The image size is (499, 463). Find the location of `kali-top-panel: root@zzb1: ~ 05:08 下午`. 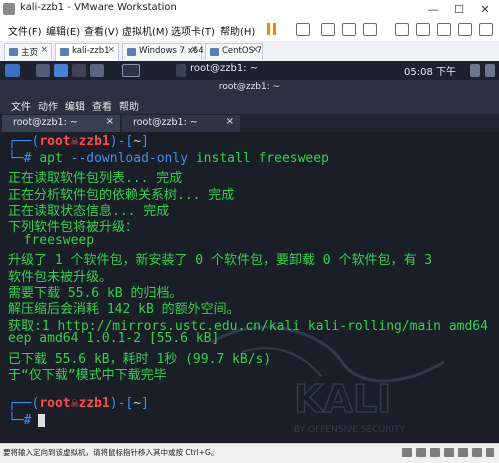

kali-top-panel: root@zzb1: ~ 05:08 下午 is located at coordinates (249, 70).